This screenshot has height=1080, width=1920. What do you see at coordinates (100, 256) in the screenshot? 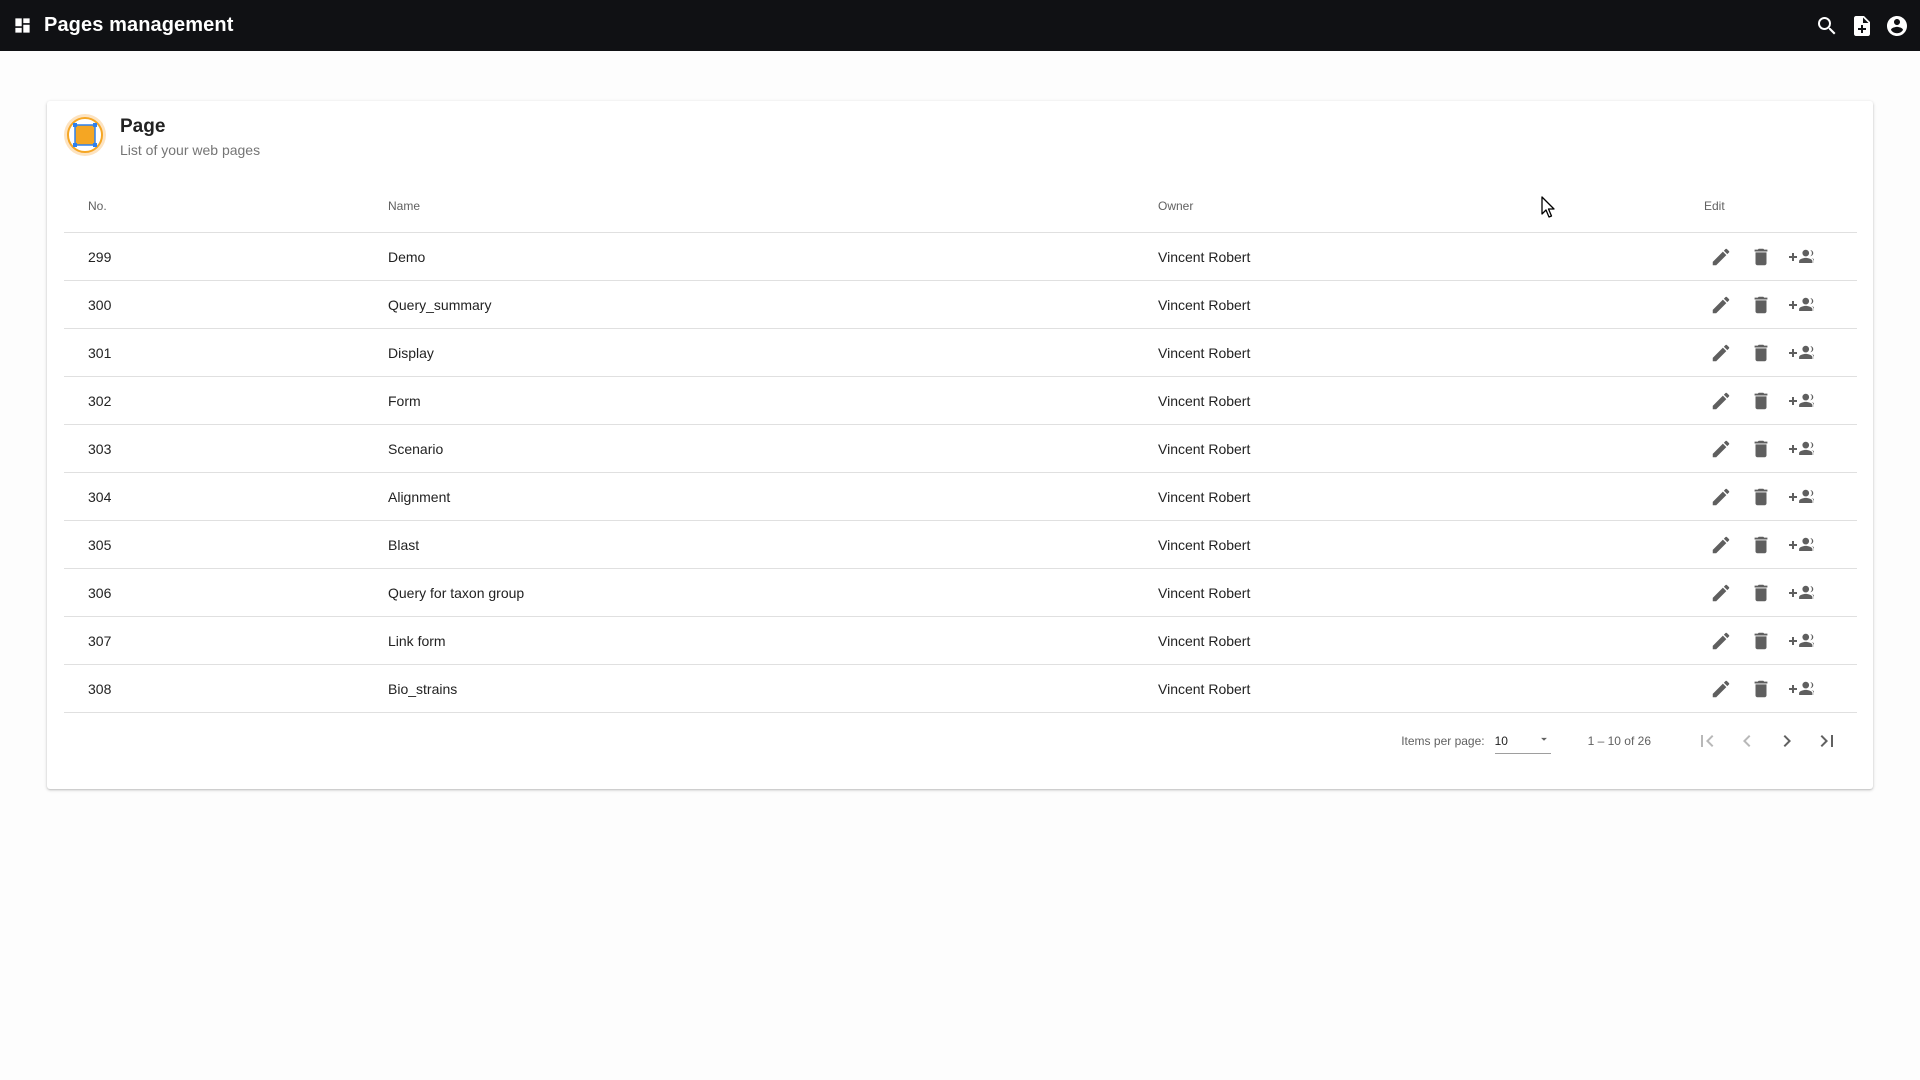
I see `cell-no: 299` at bounding box center [100, 256].